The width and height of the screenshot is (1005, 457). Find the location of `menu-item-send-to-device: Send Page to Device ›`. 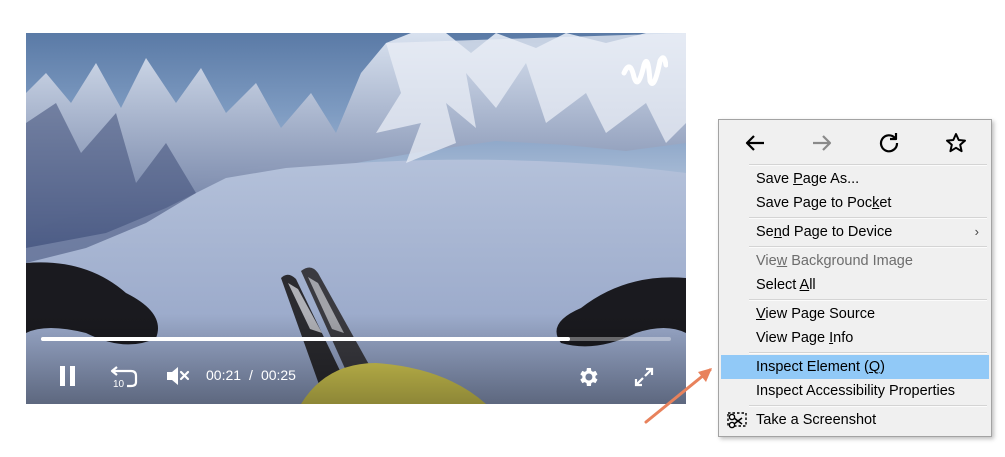

menu-item-send-to-device: Send Page to Device › is located at coordinates (855, 232).